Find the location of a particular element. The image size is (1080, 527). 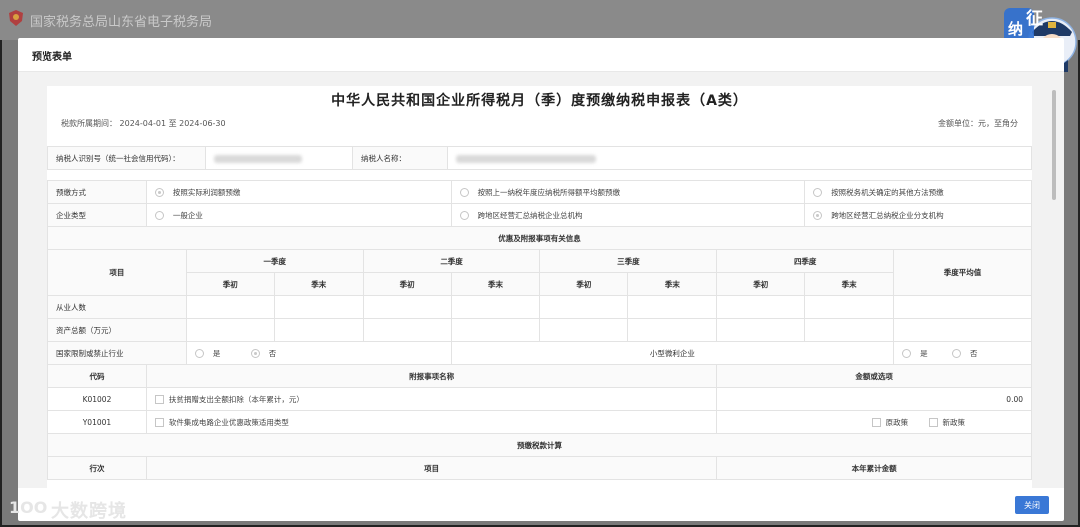

attached-value: 0.00 is located at coordinates (874, 399).